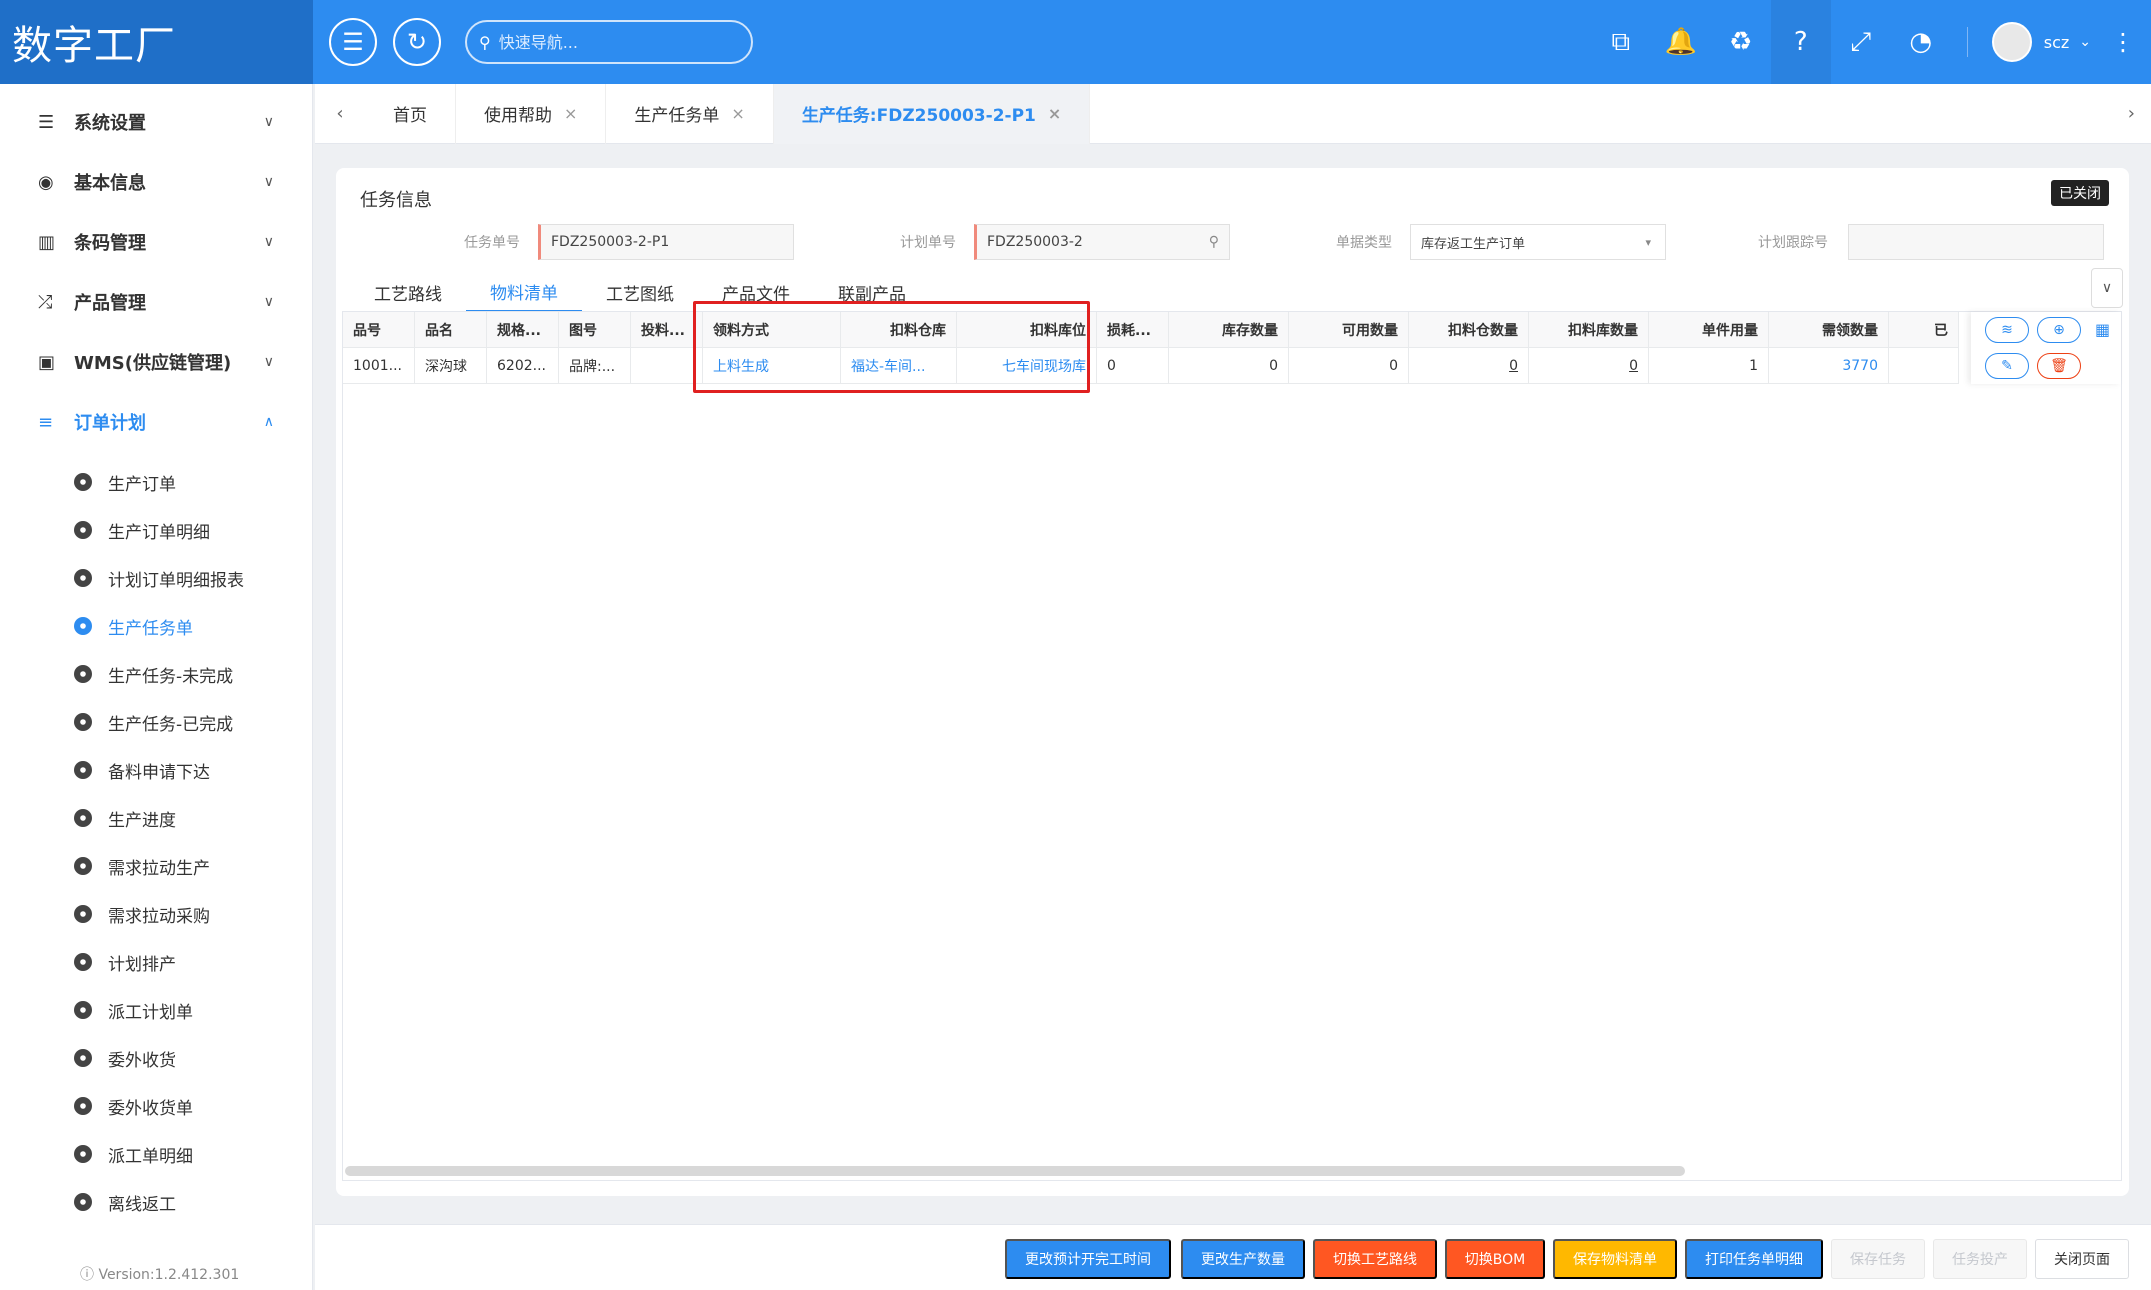  What do you see at coordinates (1589, 330) in the screenshot?
I see `col-header: 扣料库数量` at bounding box center [1589, 330].